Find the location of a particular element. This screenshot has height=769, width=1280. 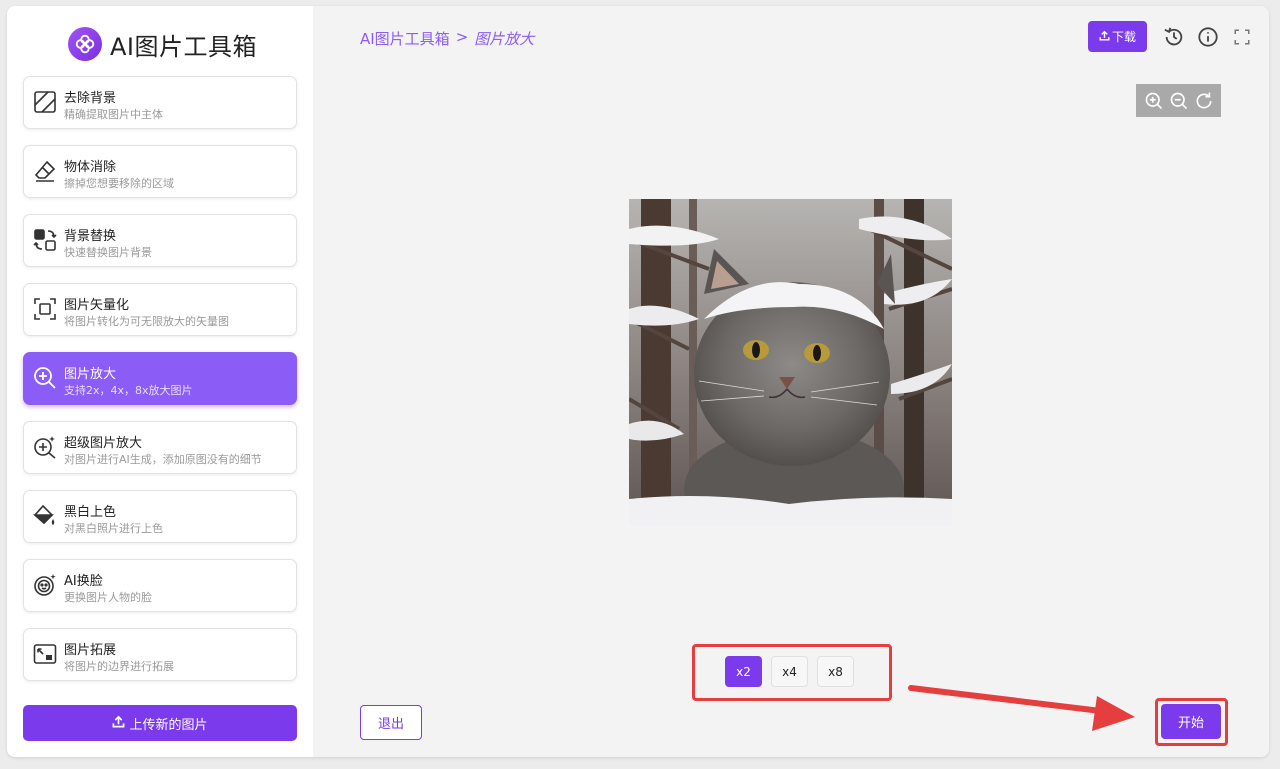

tool-face-swap: AI换脸 更换图片人物的脸 is located at coordinates (160, 585).